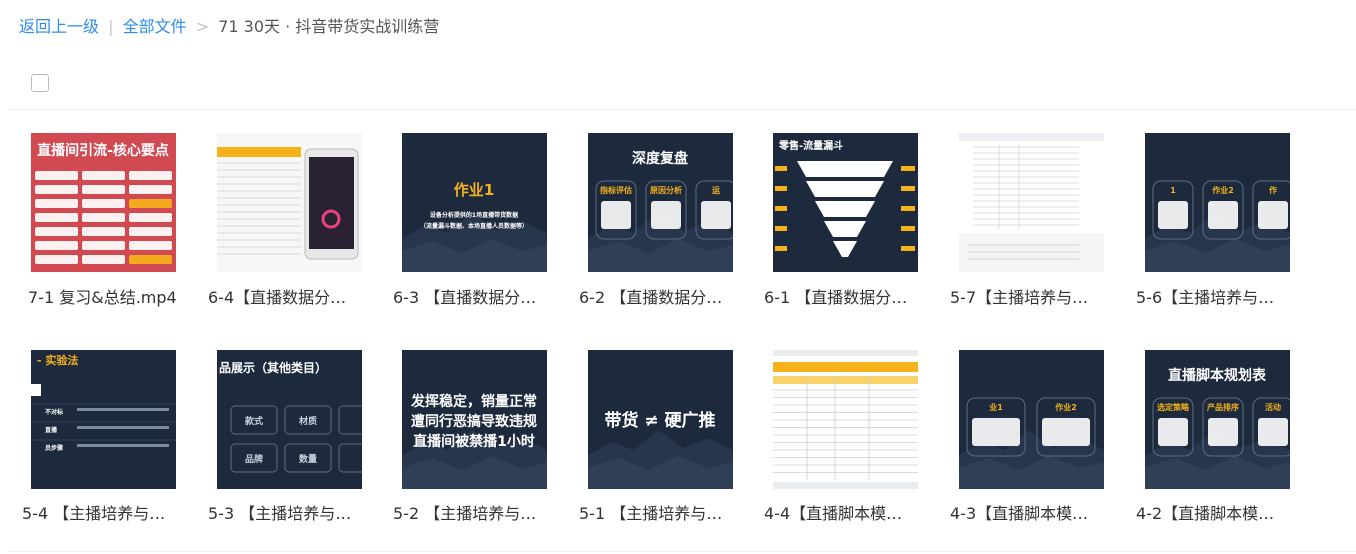  I want to click on file-thumbnail: 品展示（其他类目） 款式 材质品牌 数量, so click(289, 419).